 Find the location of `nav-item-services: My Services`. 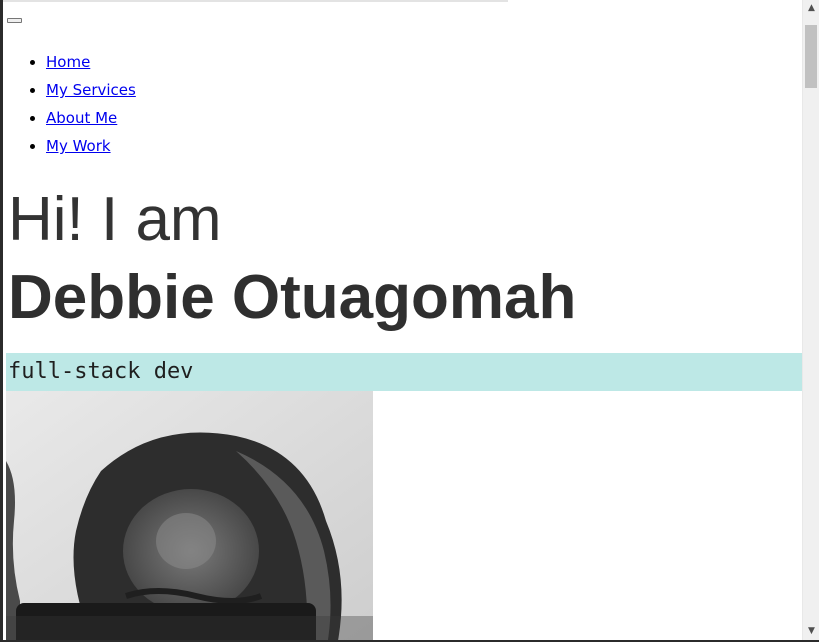

nav-item-services: My Services is located at coordinates (91, 90).